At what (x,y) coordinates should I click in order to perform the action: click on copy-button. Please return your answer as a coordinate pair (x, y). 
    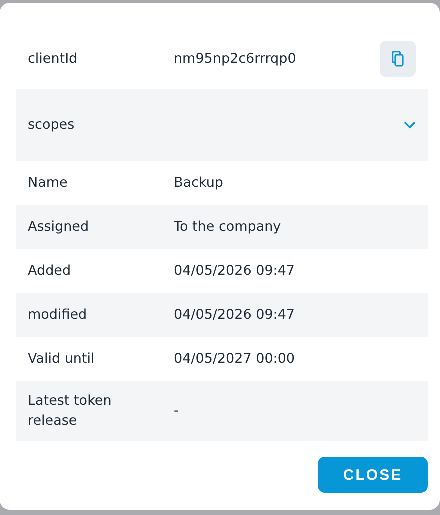
    Looking at the image, I should click on (398, 59).